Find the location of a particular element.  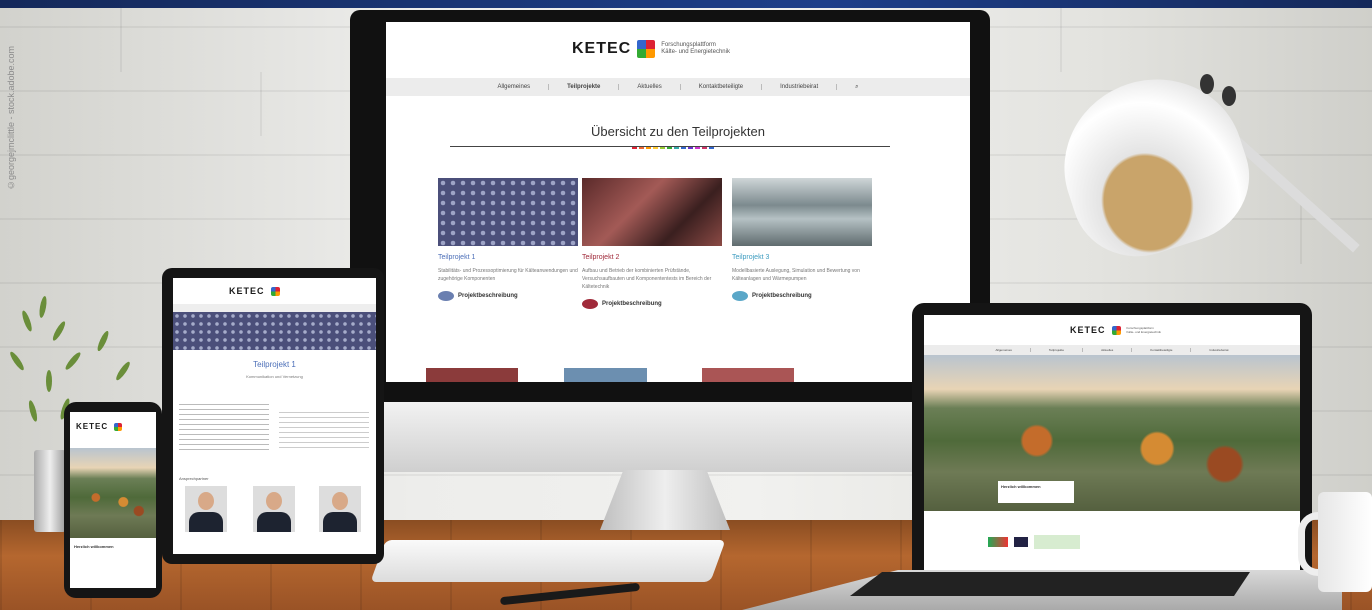

project-button-3: Projektbeschreibung is located at coordinates (802, 296).